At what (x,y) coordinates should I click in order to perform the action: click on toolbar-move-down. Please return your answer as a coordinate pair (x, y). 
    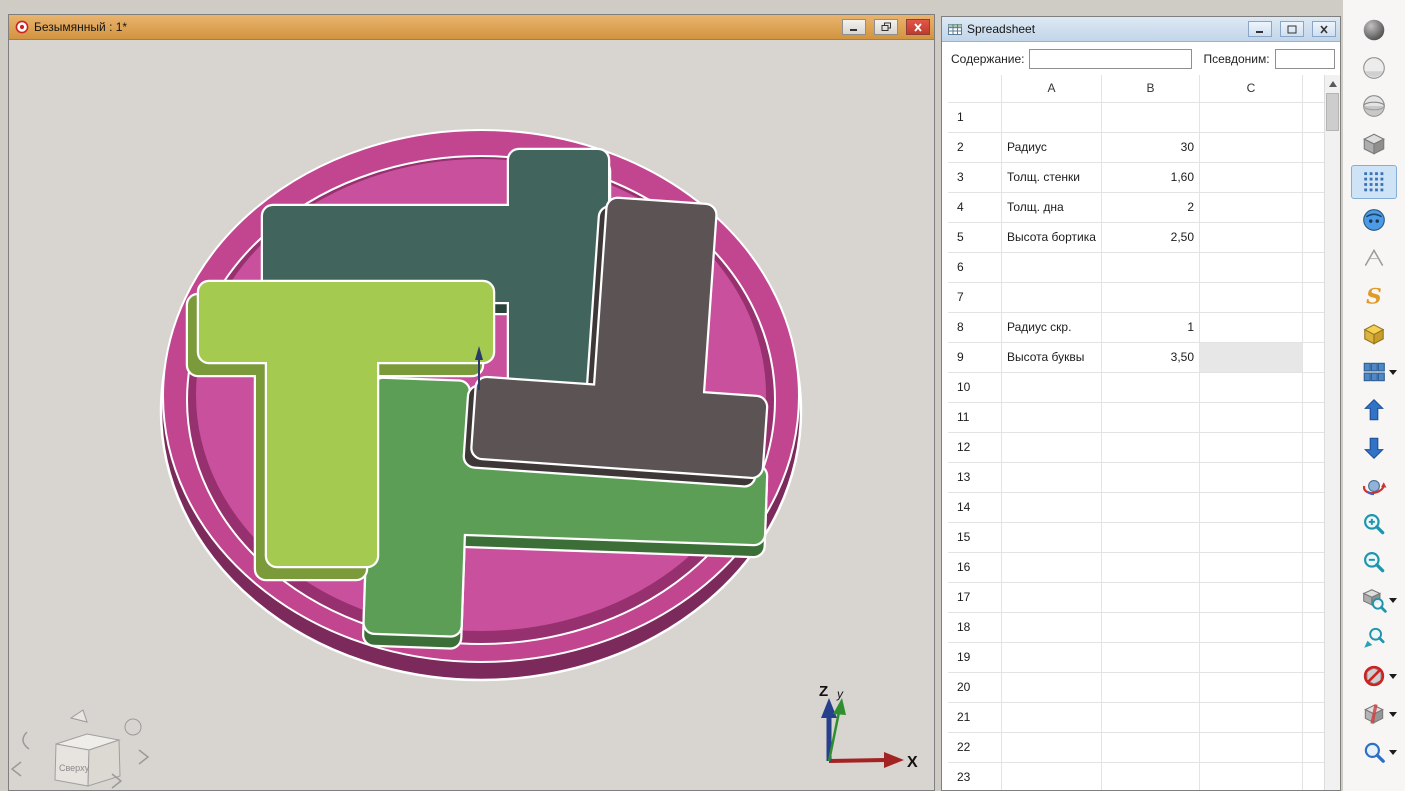
    Looking at the image, I should click on (1374, 448).